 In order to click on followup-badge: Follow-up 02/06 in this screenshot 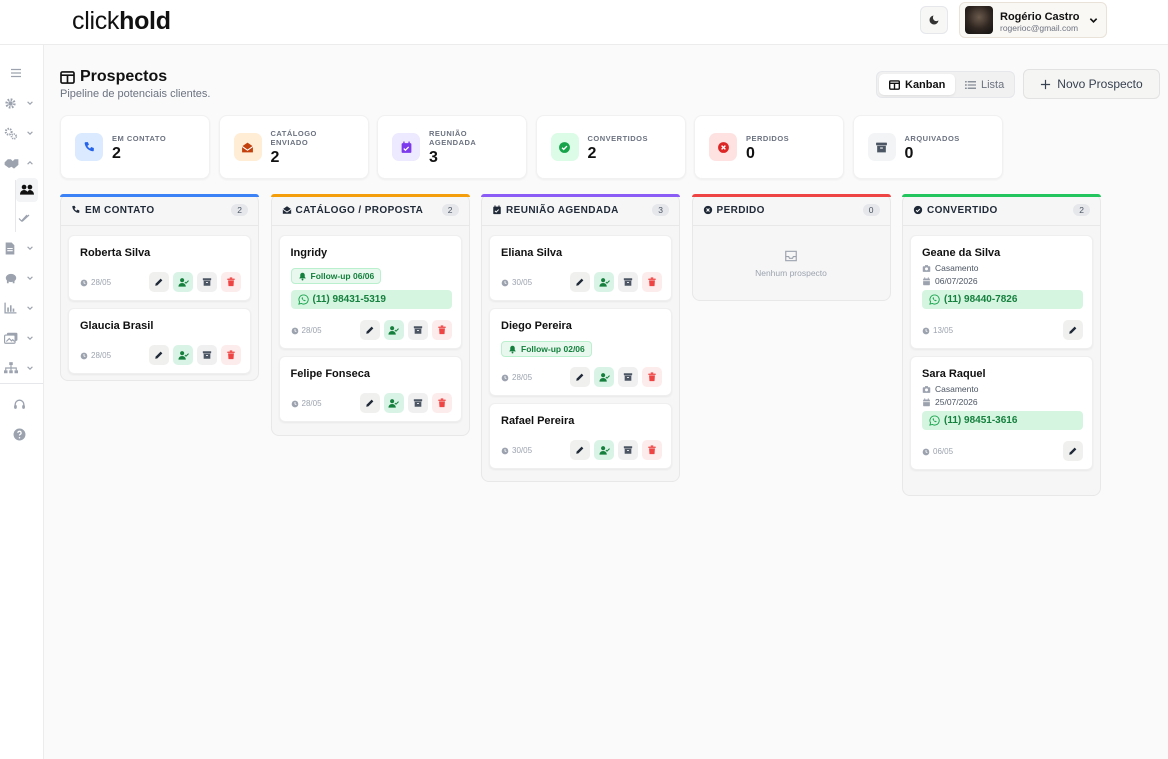, I will do `click(546, 349)`.